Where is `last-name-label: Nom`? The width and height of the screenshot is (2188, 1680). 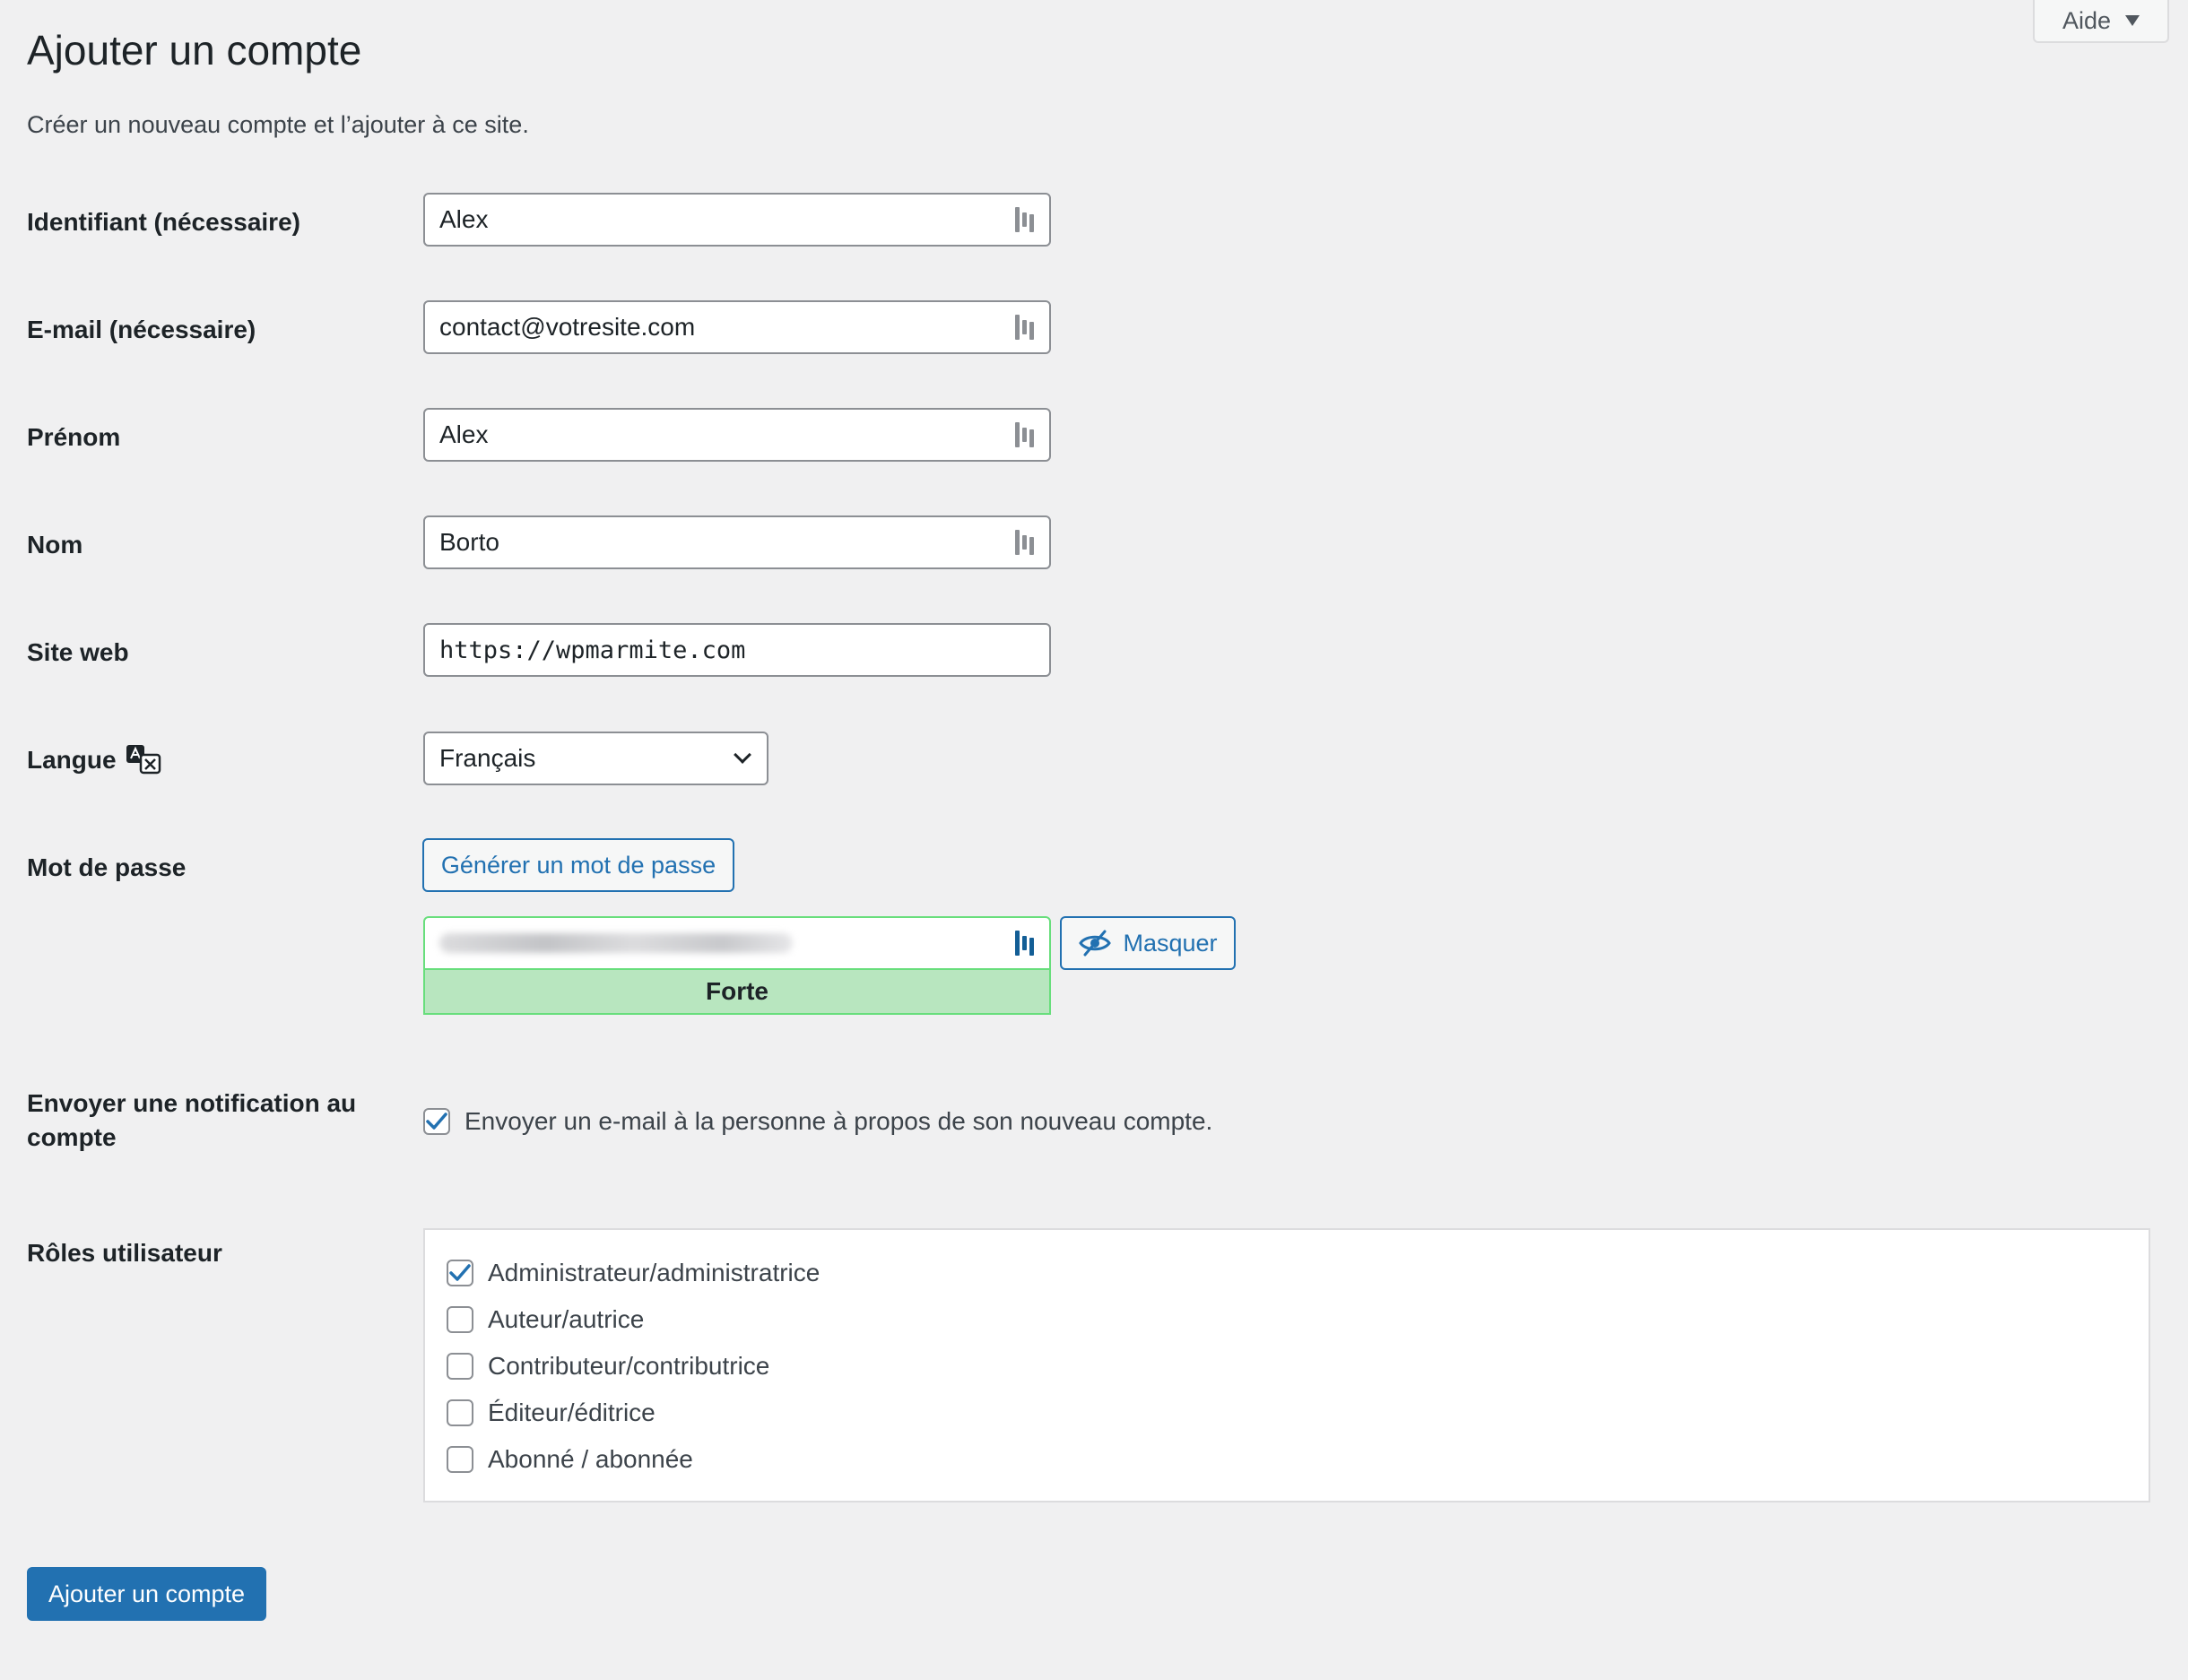 last-name-label: Nom is located at coordinates (55, 545).